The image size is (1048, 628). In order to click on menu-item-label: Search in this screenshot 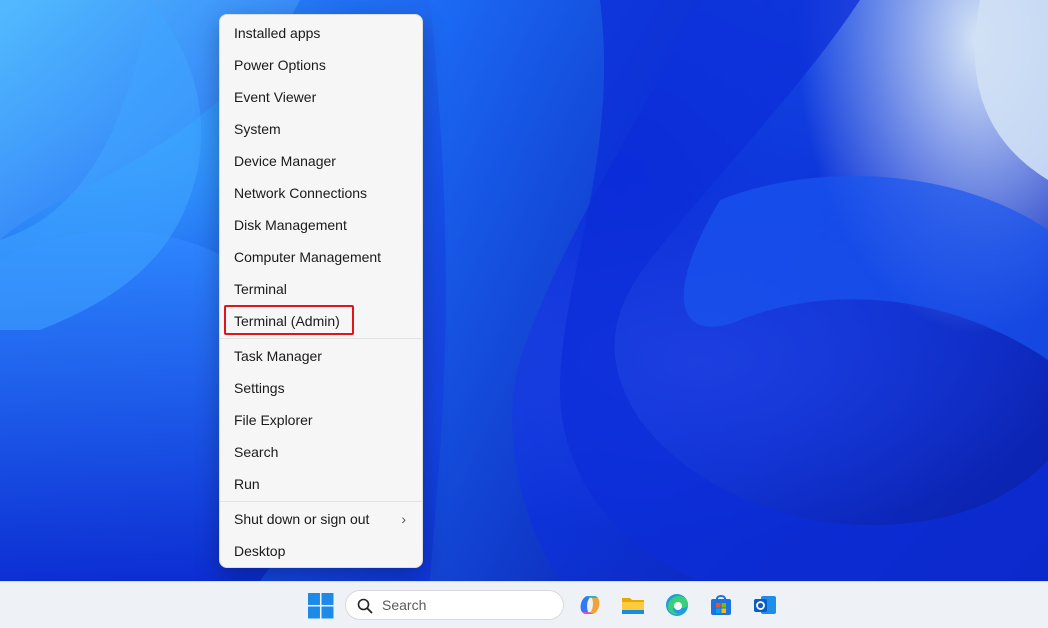, I will do `click(256, 452)`.